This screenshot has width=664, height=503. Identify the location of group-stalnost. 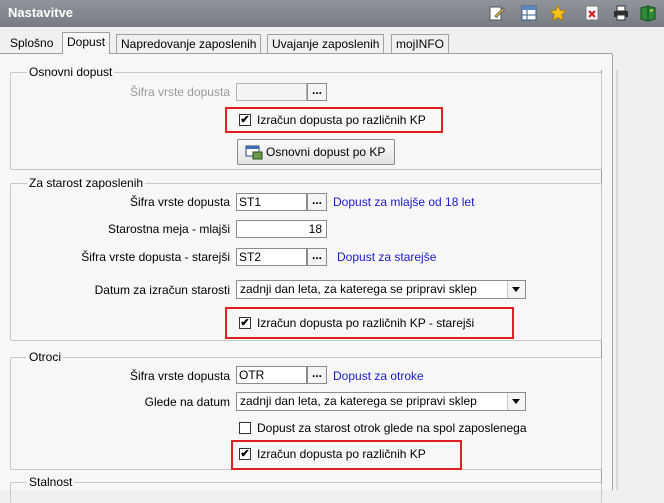
(306, 492).